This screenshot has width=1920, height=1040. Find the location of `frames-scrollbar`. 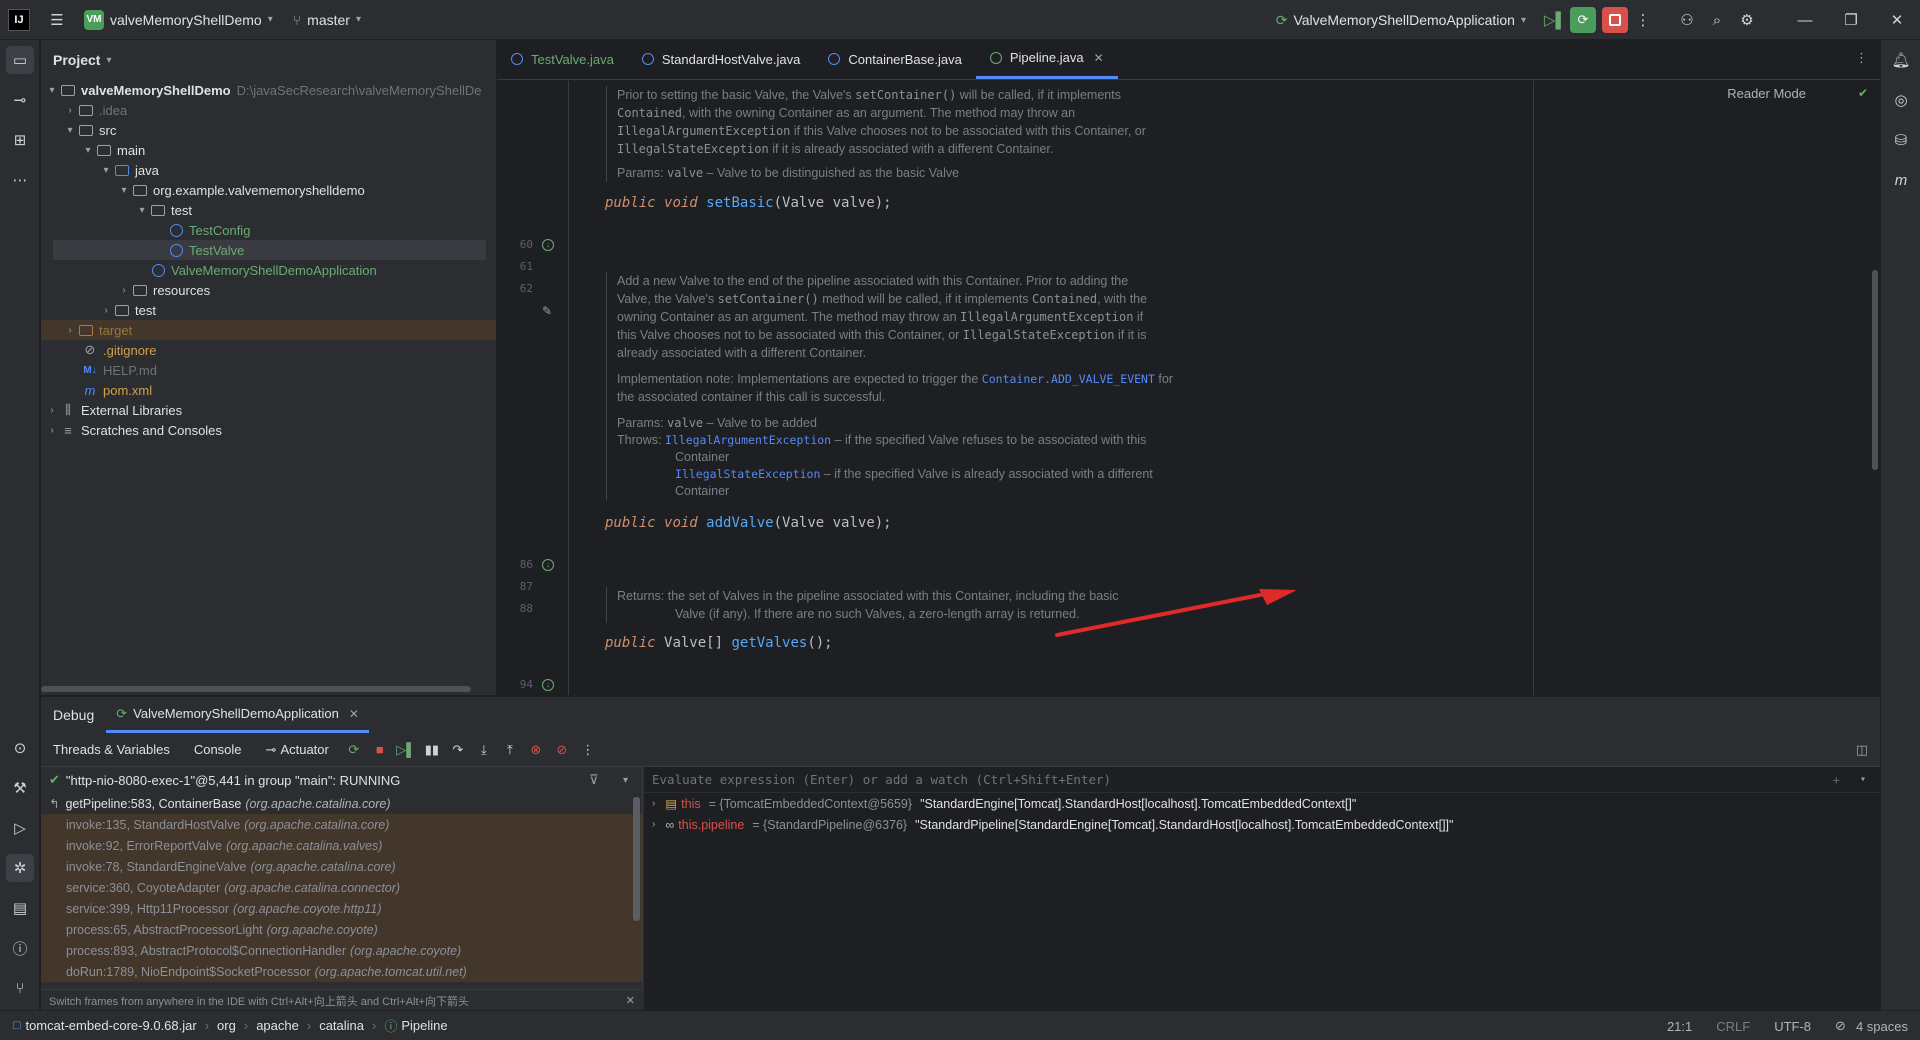

frames-scrollbar is located at coordinates (636, 859).